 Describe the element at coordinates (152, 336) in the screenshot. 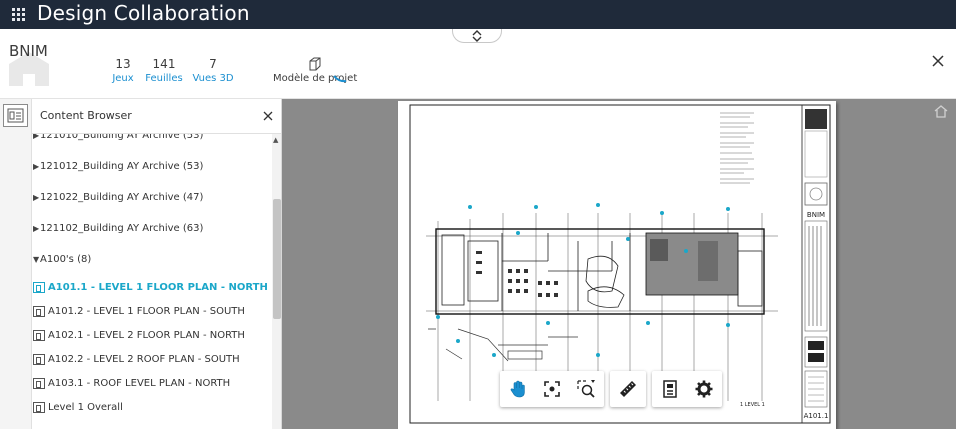

I see `sheet-item: A102.1 - LEVEL 2 FLOOR PLAN - NORTH` at that location.